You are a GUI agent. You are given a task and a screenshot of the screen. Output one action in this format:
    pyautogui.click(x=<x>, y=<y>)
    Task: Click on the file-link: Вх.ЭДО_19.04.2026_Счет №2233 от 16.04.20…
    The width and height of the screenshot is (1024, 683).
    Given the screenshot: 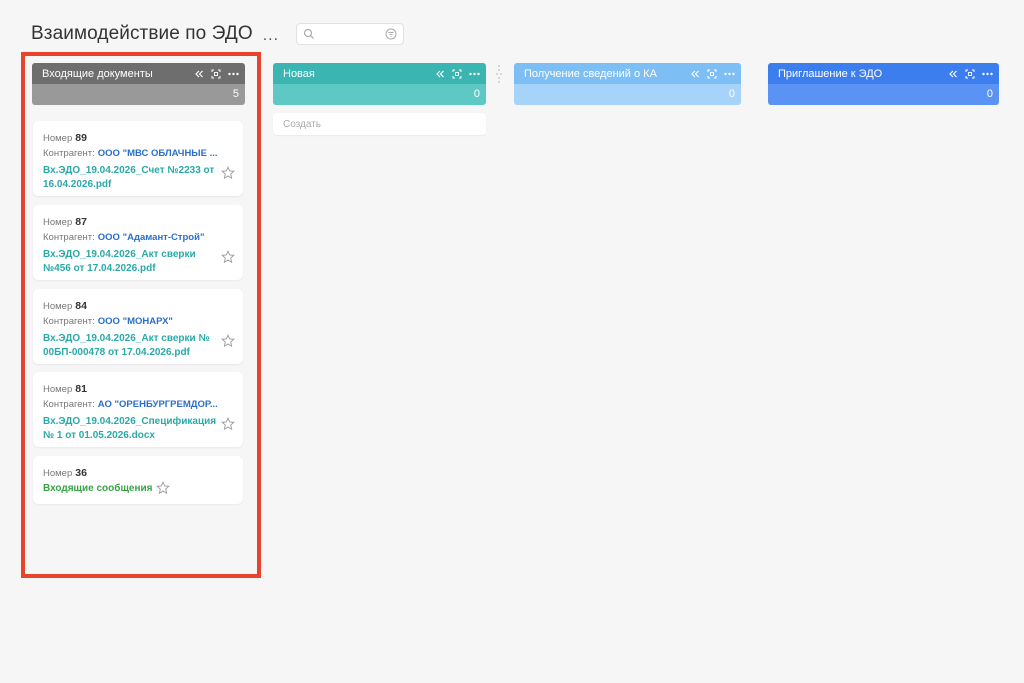 What is the action you would take?
    pyautogui.click(x=129, y=178)
    